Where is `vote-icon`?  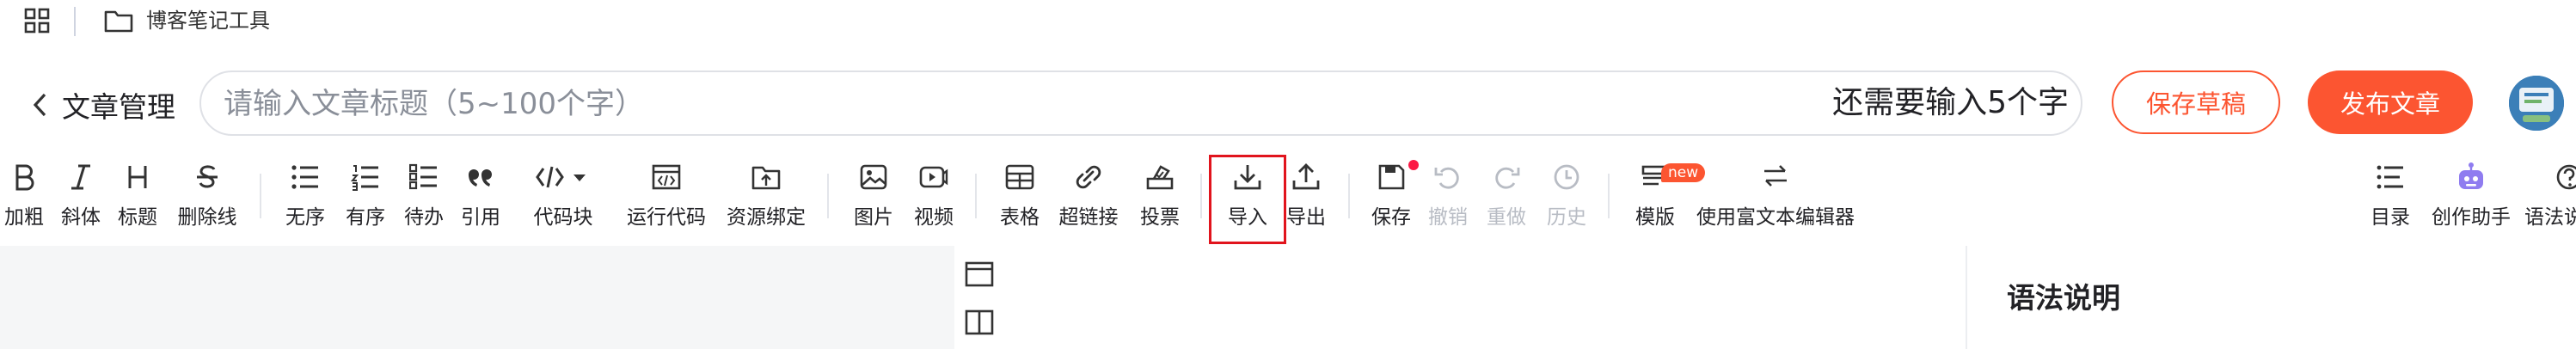 vote-icon is located at coordinates (1160, 177).